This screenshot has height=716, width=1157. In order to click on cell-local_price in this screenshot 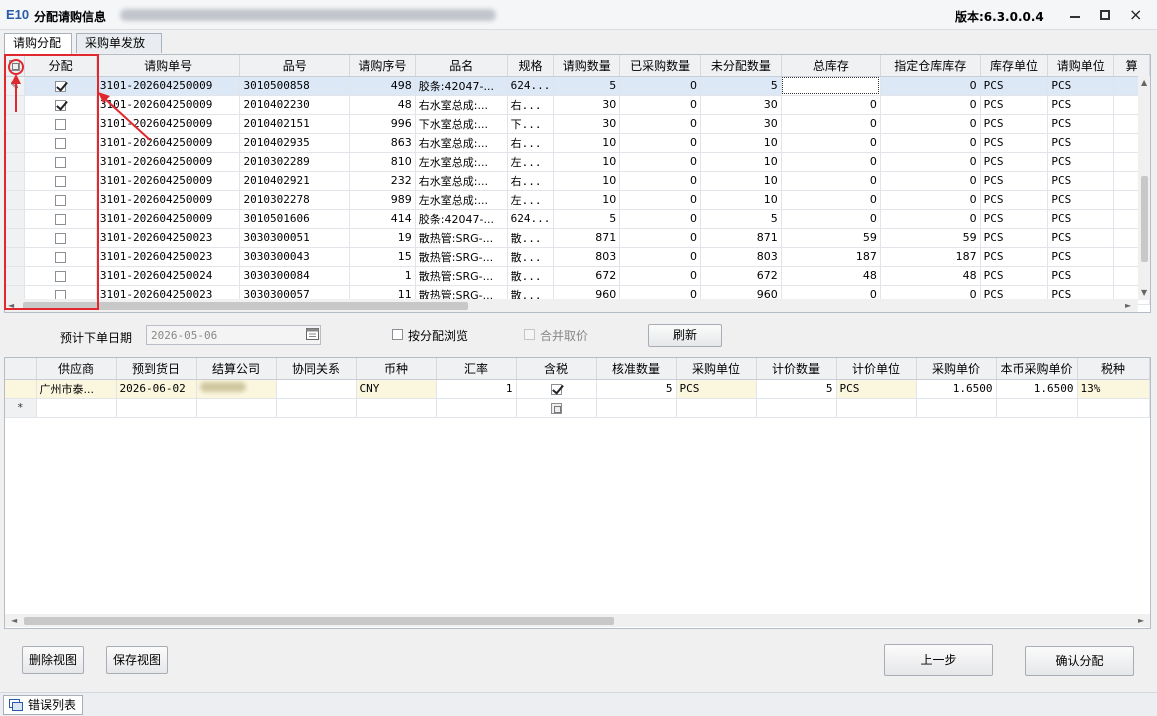, I will do `click(1037, 408)`.